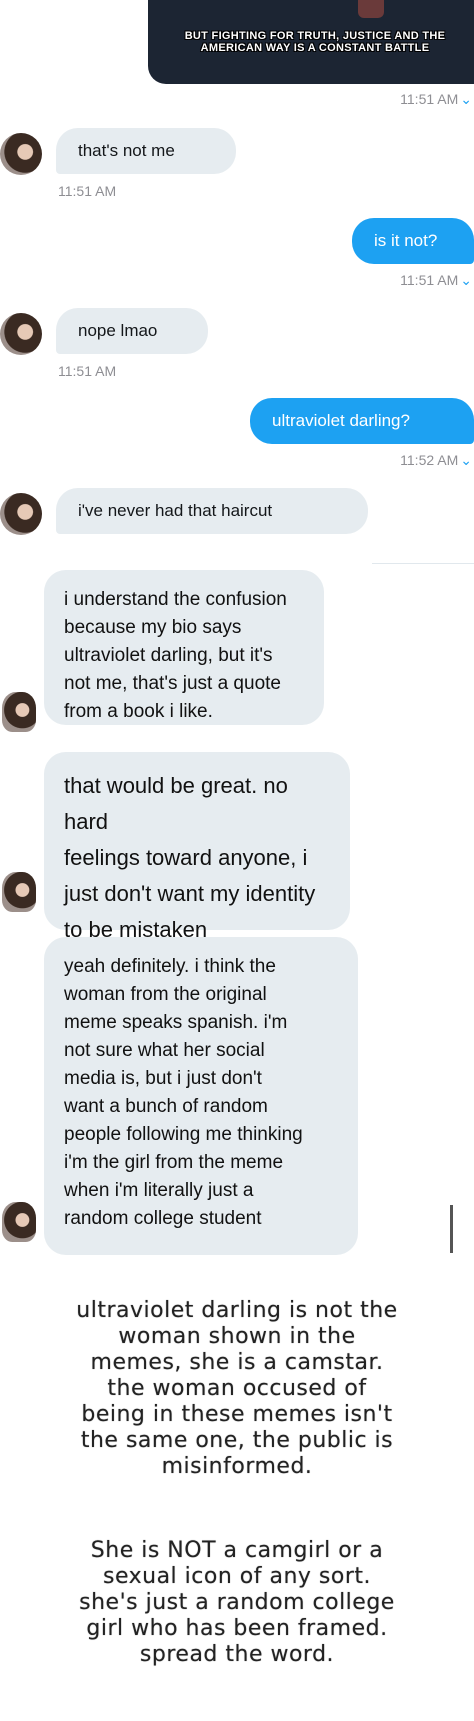 This screenshot has width=474, height=1721. Describe the element at coordinates (212, 511) in the screenshot. I see `incoming-message: i've never had that haircut` at that location.